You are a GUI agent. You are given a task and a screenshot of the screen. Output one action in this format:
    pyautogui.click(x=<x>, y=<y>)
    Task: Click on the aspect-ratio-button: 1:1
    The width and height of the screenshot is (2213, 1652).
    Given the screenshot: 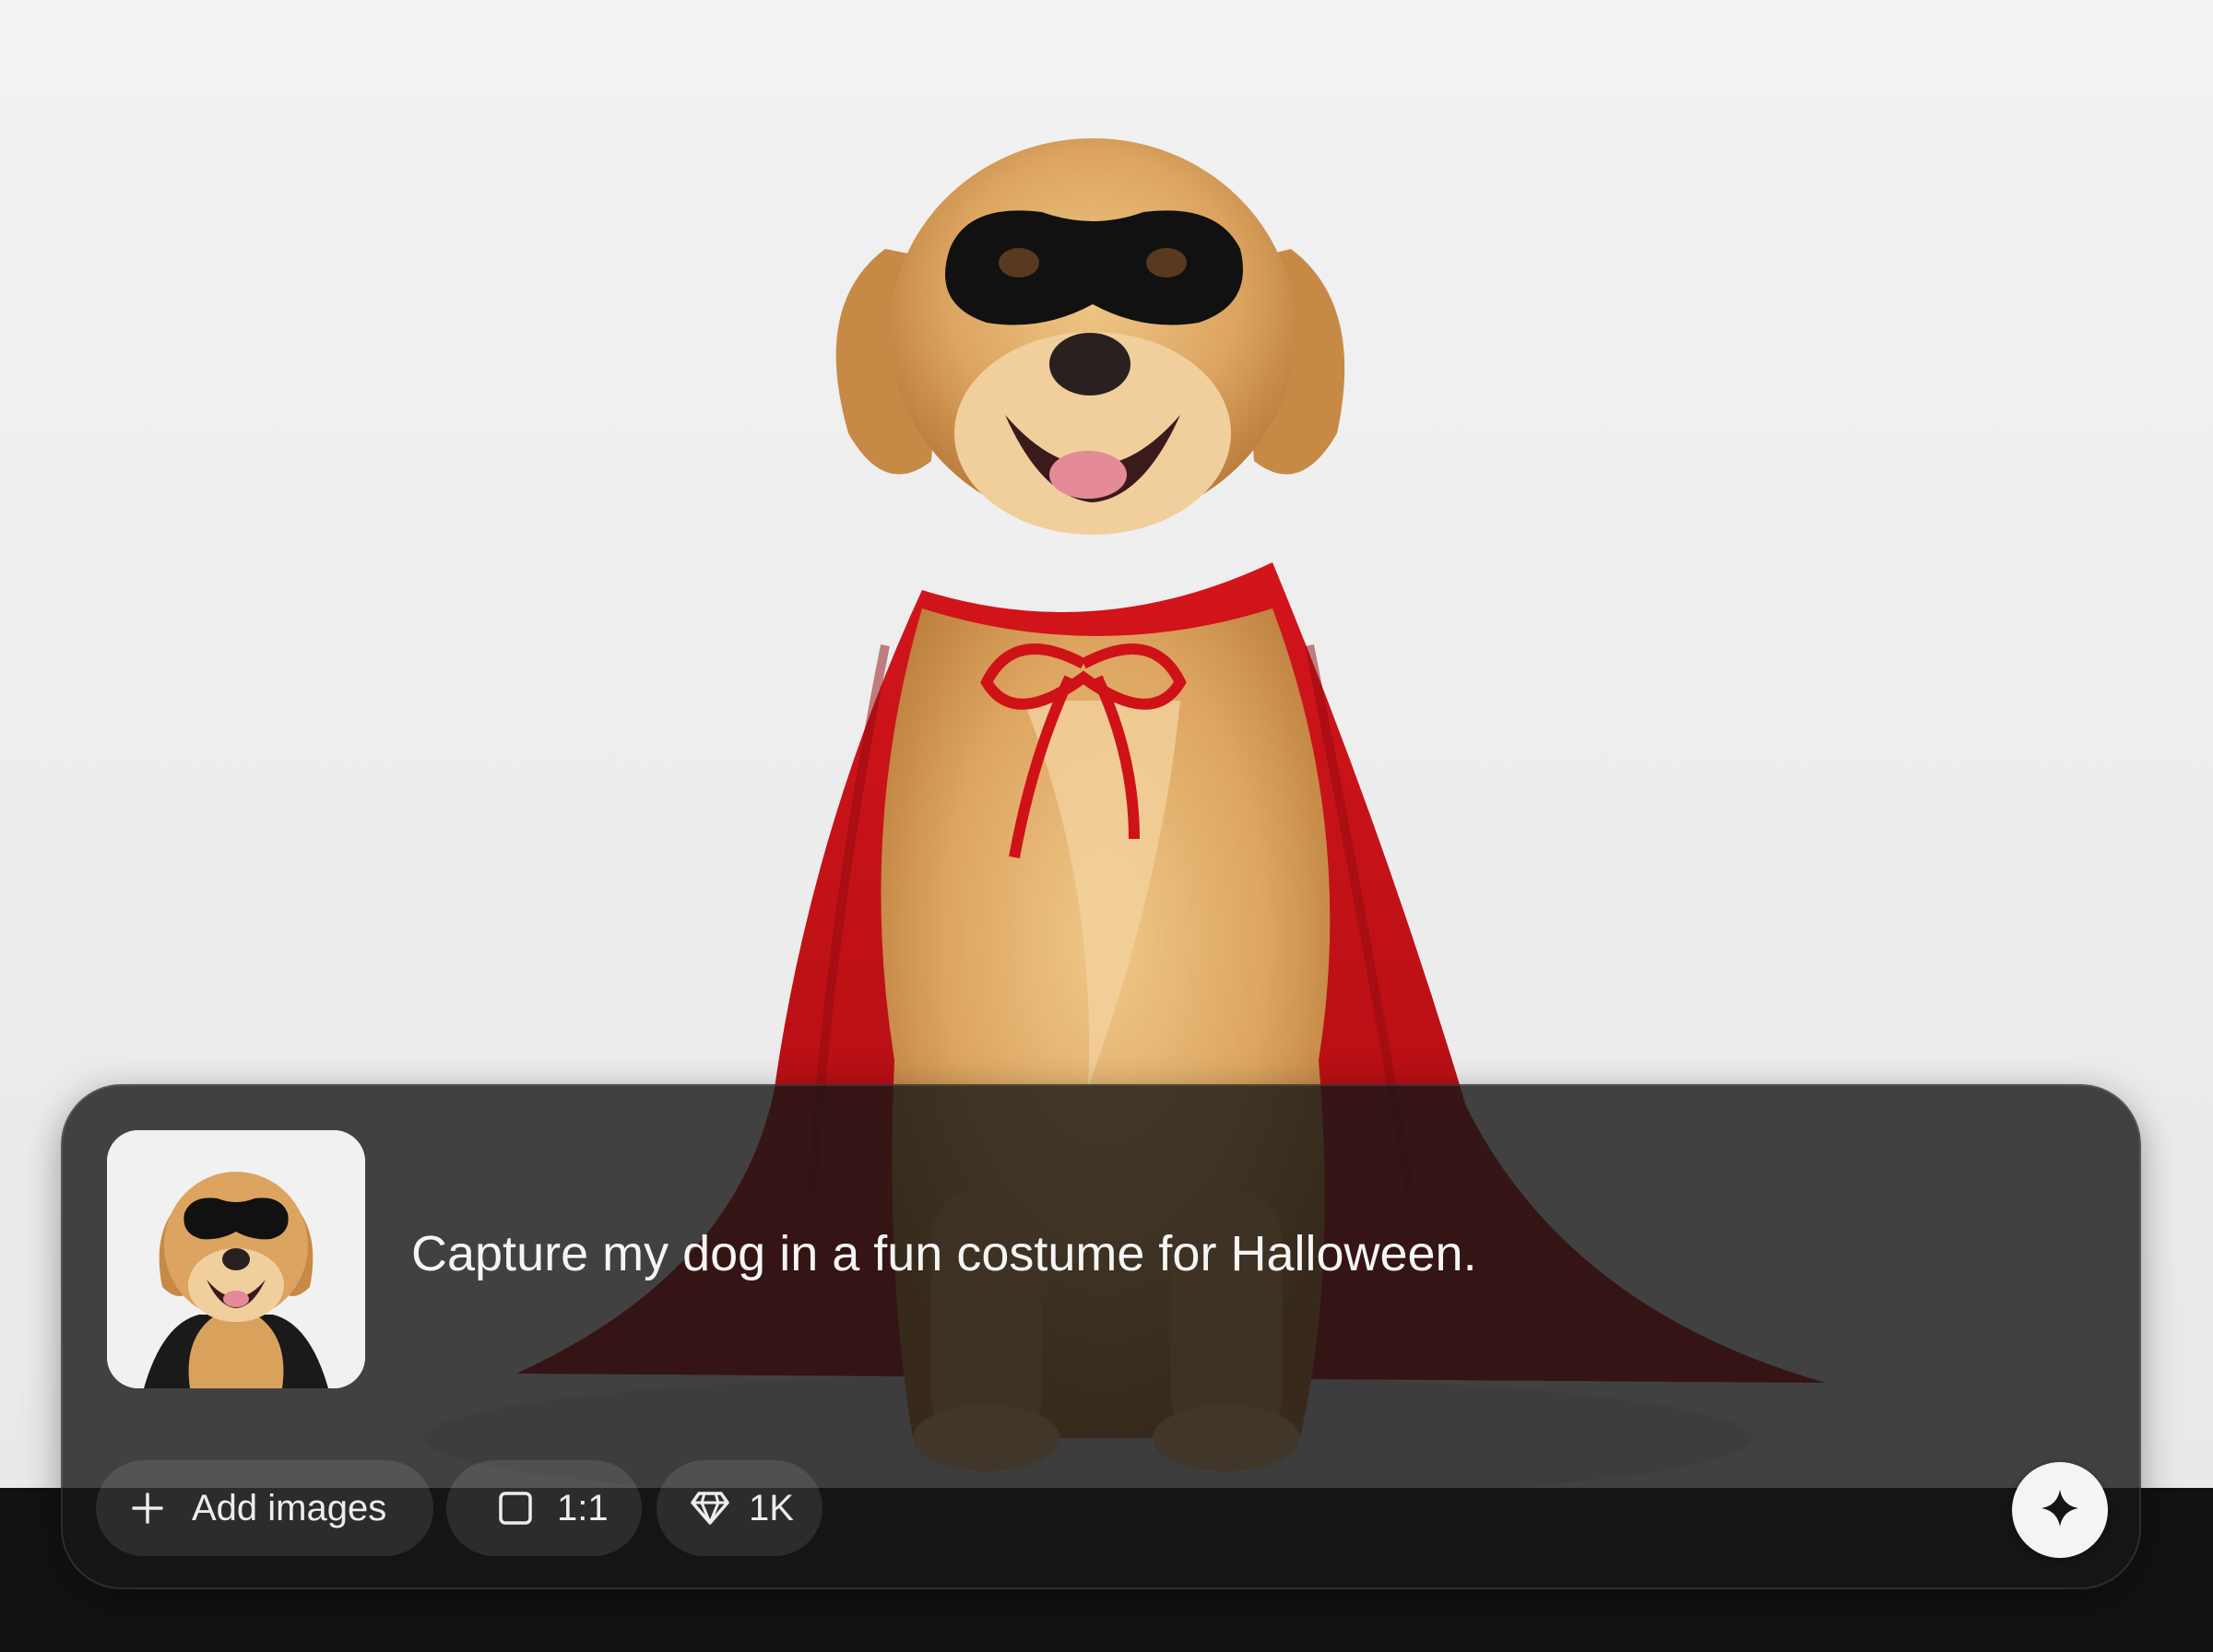 What is the action you would take?
    pyautogui.click(x=544, y=1508)
    